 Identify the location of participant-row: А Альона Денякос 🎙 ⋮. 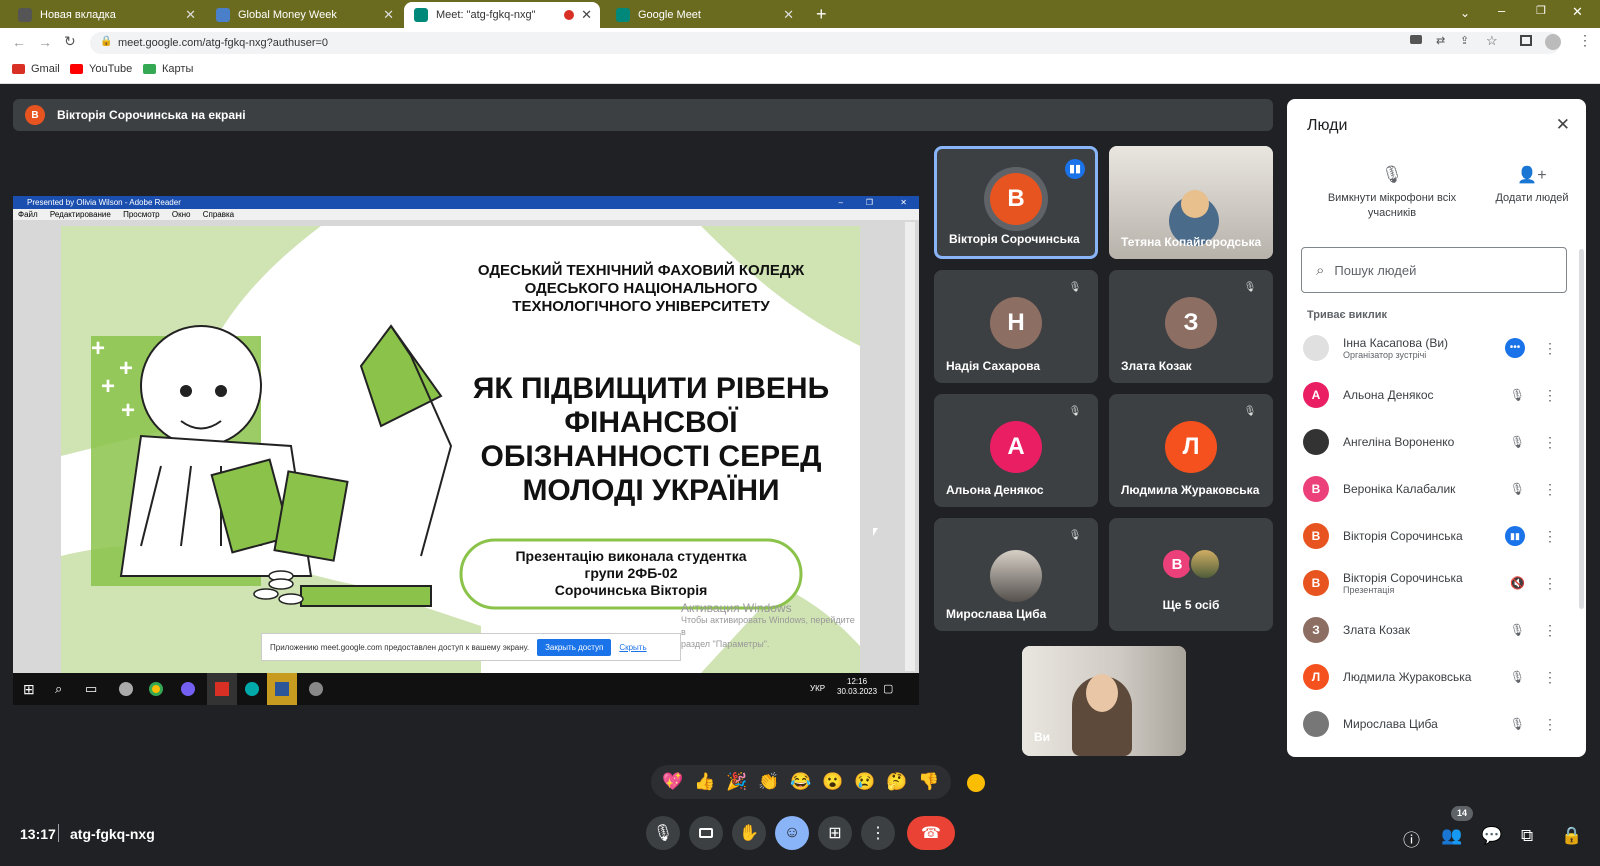
(1438, 395).